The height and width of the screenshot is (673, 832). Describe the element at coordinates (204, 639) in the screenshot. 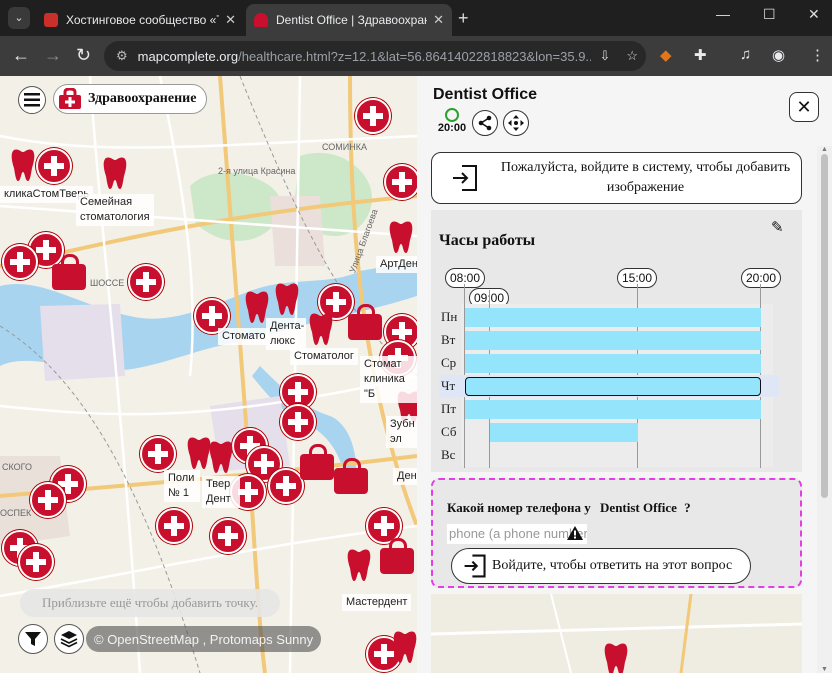

I see `map-attribution: © OpenStreetMap , Protomaps Sunny` at that location.